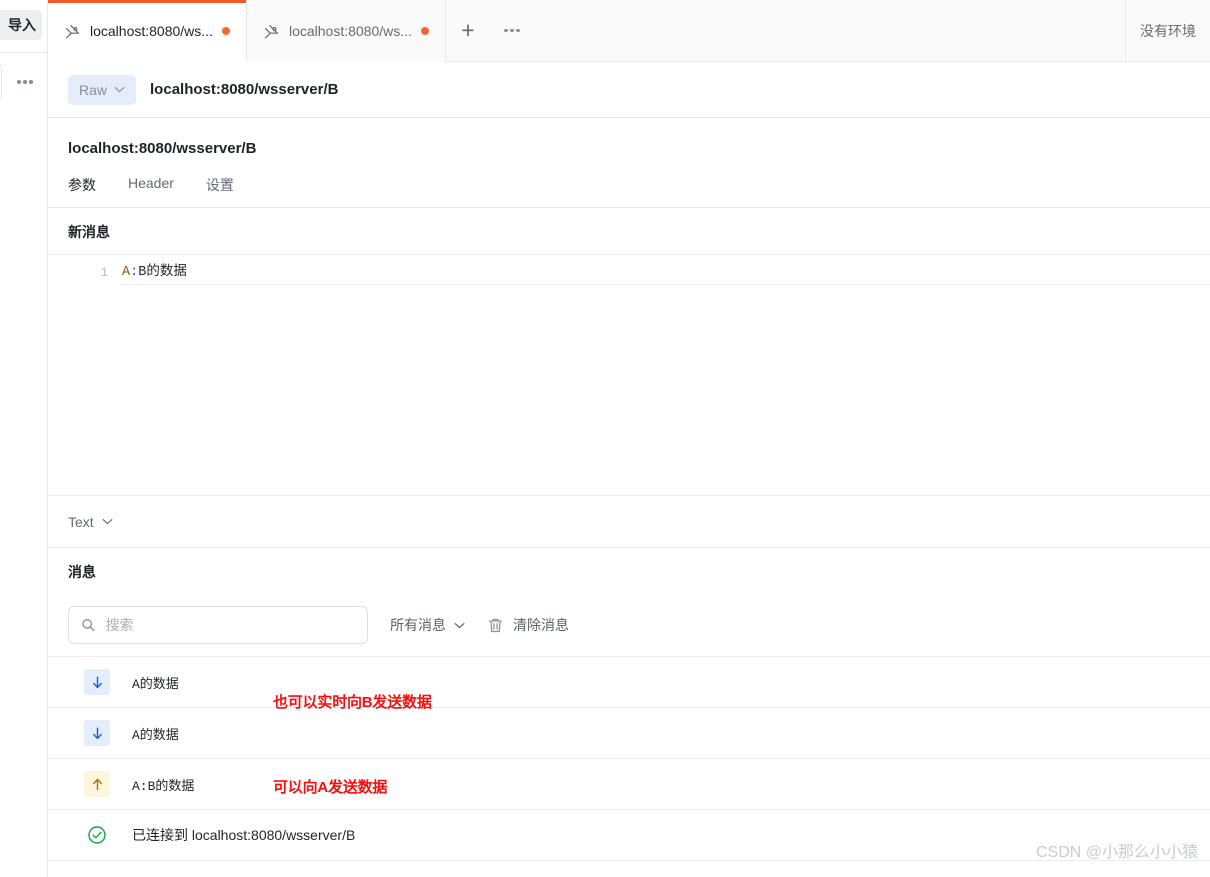 This screenshot has height=877, width=1210. I want to click on clear-messages-label: 清除消息, so click(541, 625).